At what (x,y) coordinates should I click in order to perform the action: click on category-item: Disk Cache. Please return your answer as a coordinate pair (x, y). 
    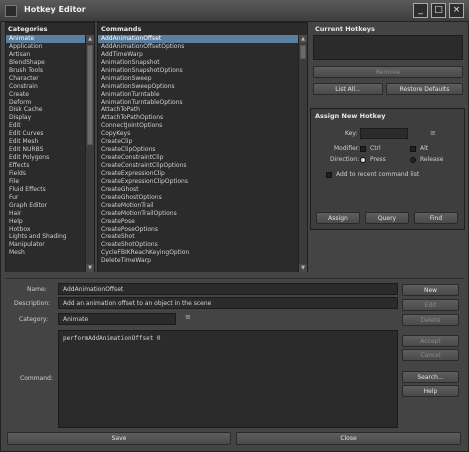
    Looking at the image, I should click on (45, 110).